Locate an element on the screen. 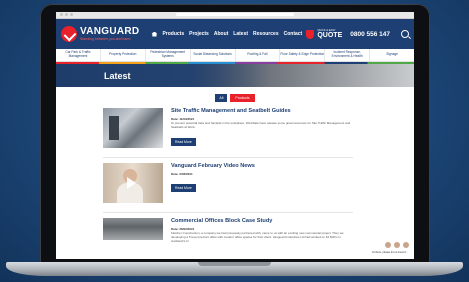  category-social-distancing: Social Distancing Solutions is located at coordinates (213, 55).